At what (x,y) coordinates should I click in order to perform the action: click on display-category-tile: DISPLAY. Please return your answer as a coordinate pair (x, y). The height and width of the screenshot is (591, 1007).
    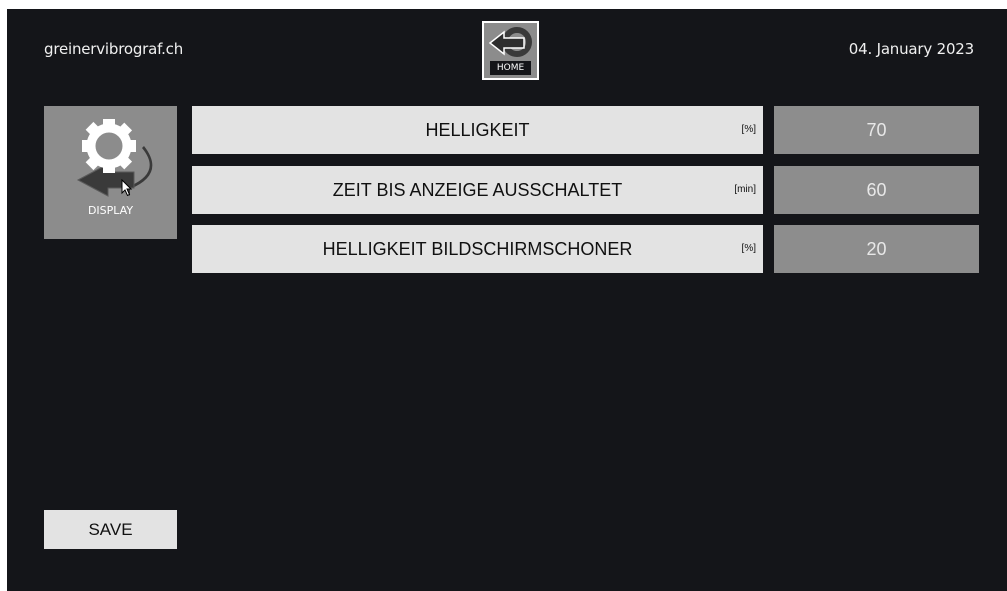
    Looking at the image, I should click on (110, 172).